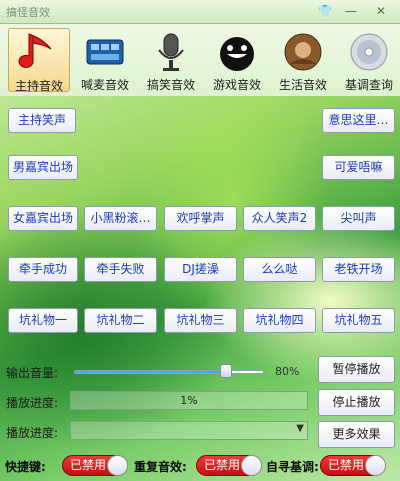 The image size is (400, 481). I want to click on hotkey-toggle: 已禁用, so click(95, 465).